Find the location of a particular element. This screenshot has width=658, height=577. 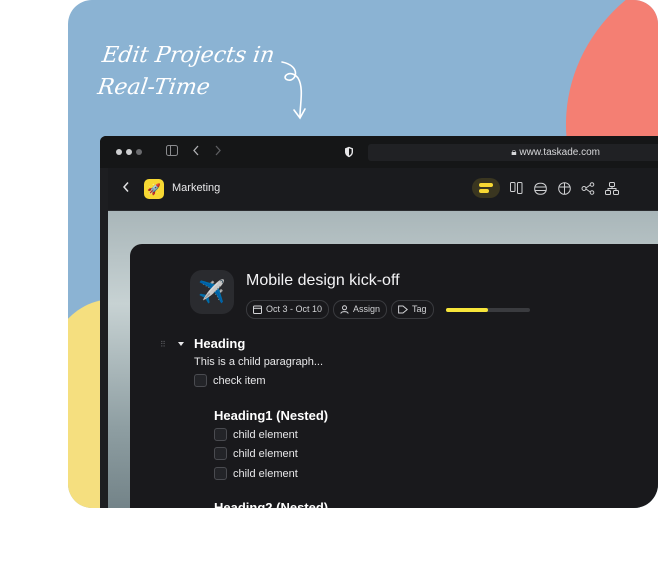

check-item-row: check item is located at coordinates (230, 380).